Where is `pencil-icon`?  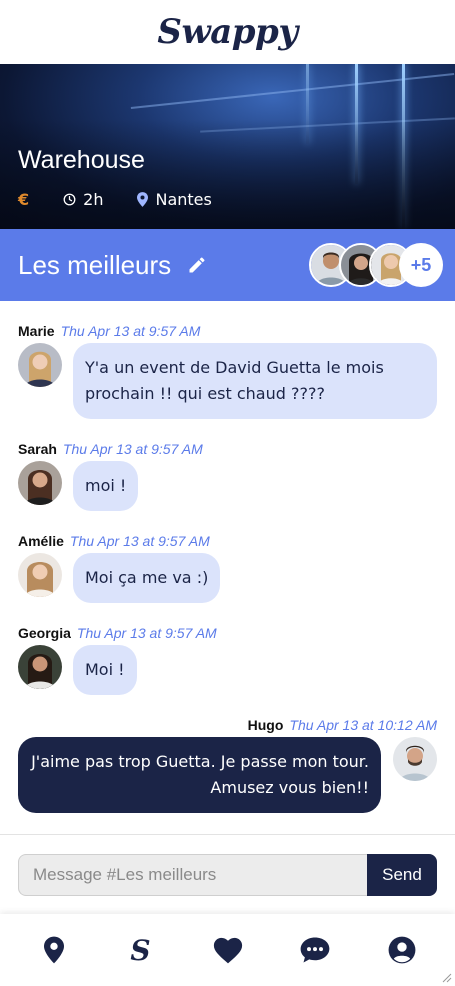 pencil-icon is located at coordinates (197, 265).